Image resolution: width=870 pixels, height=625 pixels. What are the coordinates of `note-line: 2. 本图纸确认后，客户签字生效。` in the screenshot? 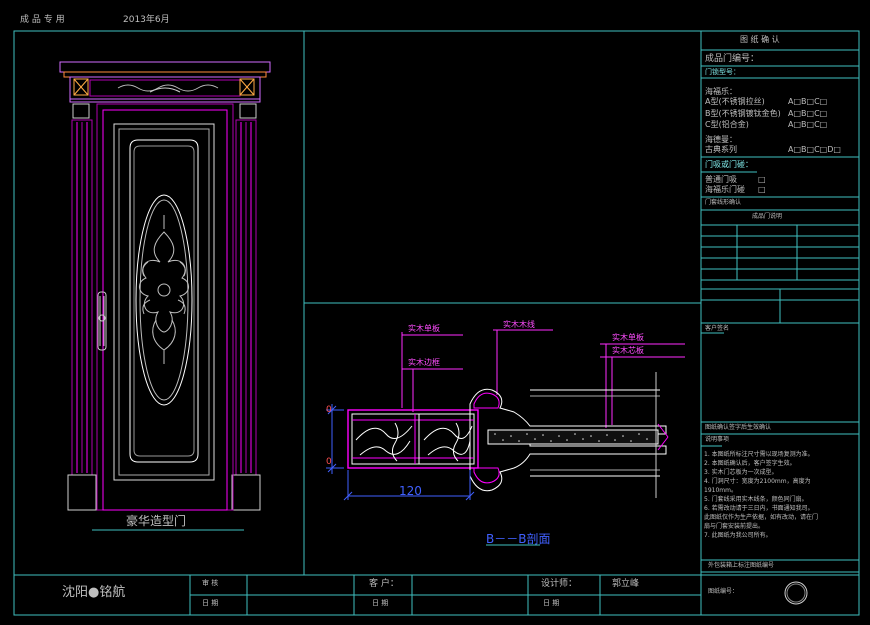 It's located at (750, 463).